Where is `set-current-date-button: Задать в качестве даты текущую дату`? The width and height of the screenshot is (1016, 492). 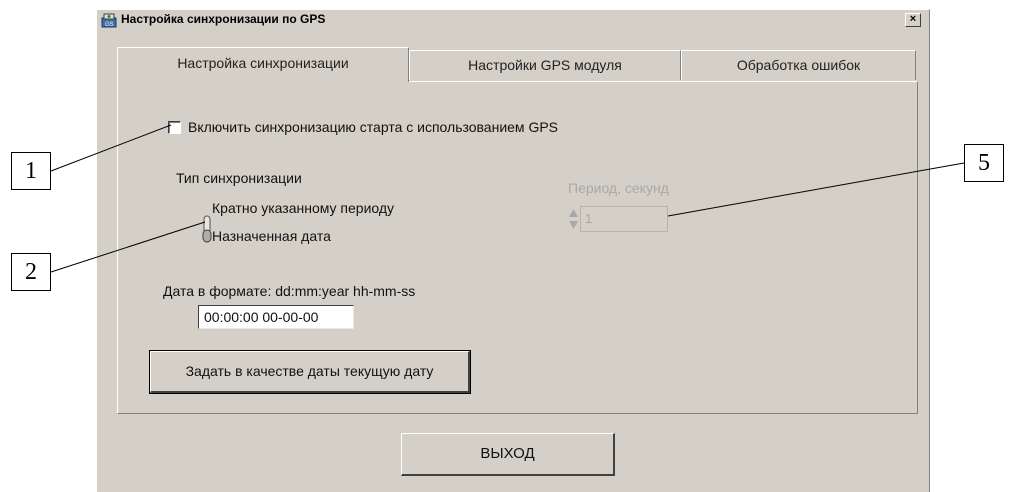 set-current-date-button: Задать в качестве даты текущую дату is located at coordinates (310, 372).